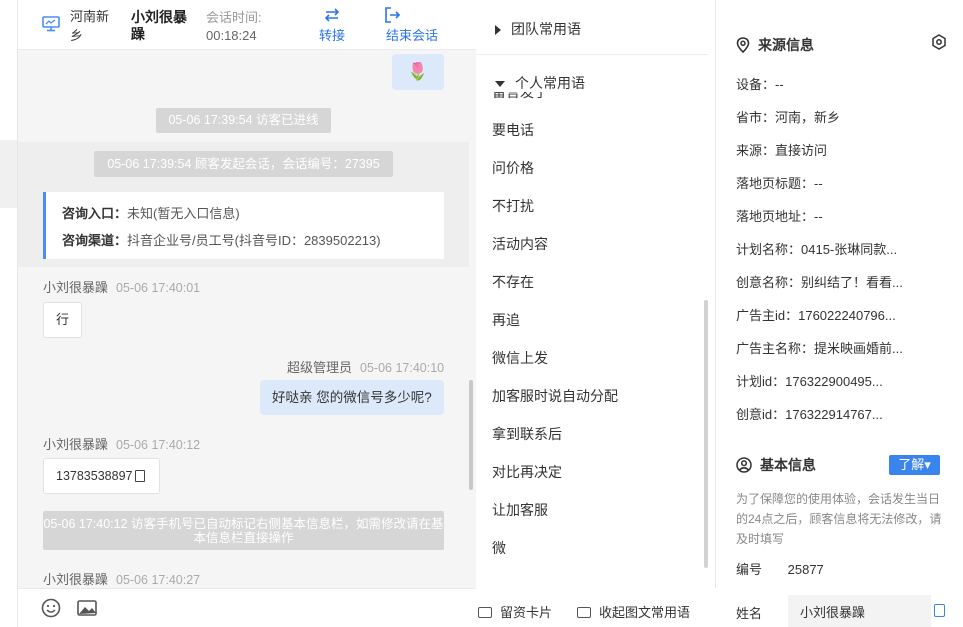  I want to click on phrase-item: 拿到联系后, so click(527, 434).